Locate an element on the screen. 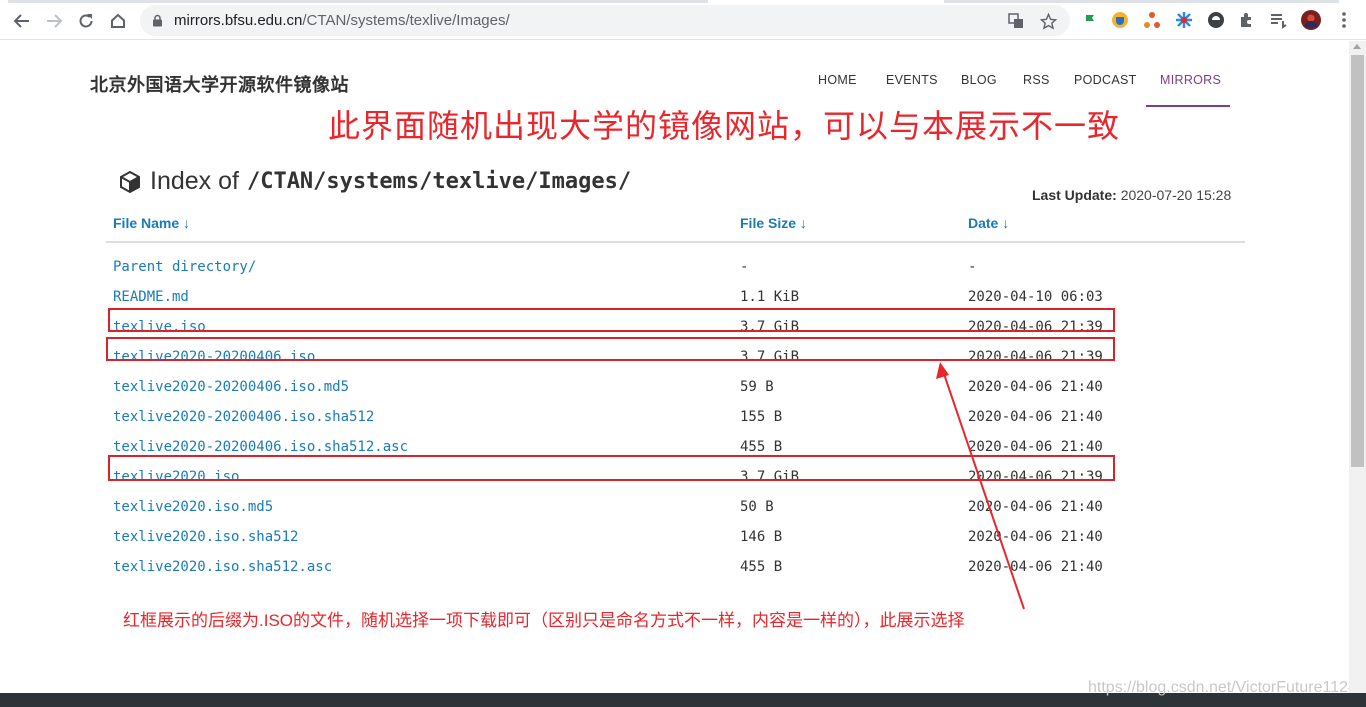 The width and height of the screenshot is (1366, 707). globe-extension-icon is located at coordinates (1216, 20).